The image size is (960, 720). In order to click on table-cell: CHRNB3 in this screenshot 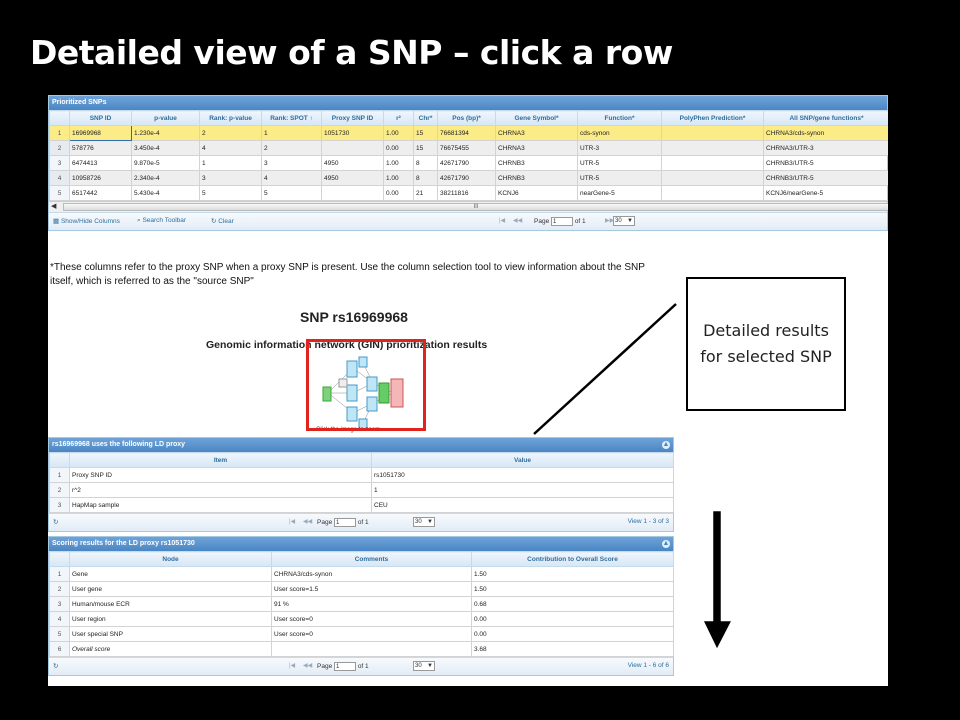, I will do `click(536, 163)`.